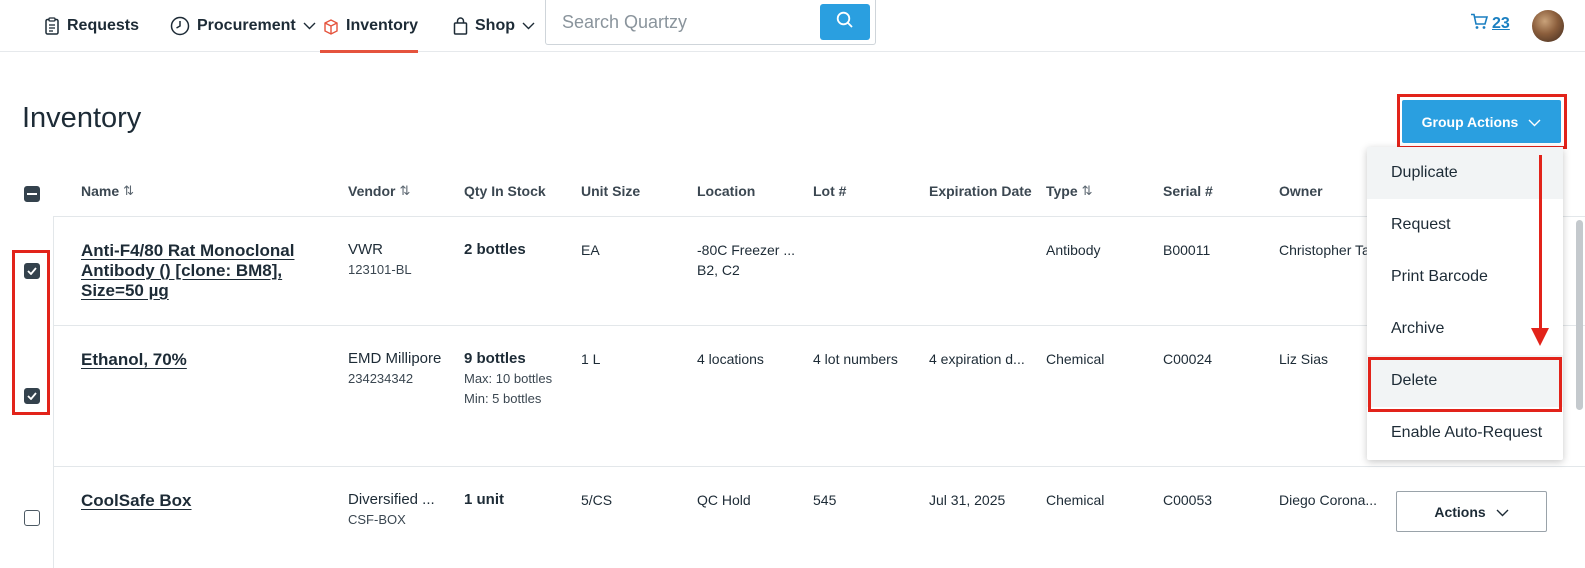 The width and height of the screenshot is (1585, 568). I want to click on qty-cell: 2 bottles, so click(495, 250).